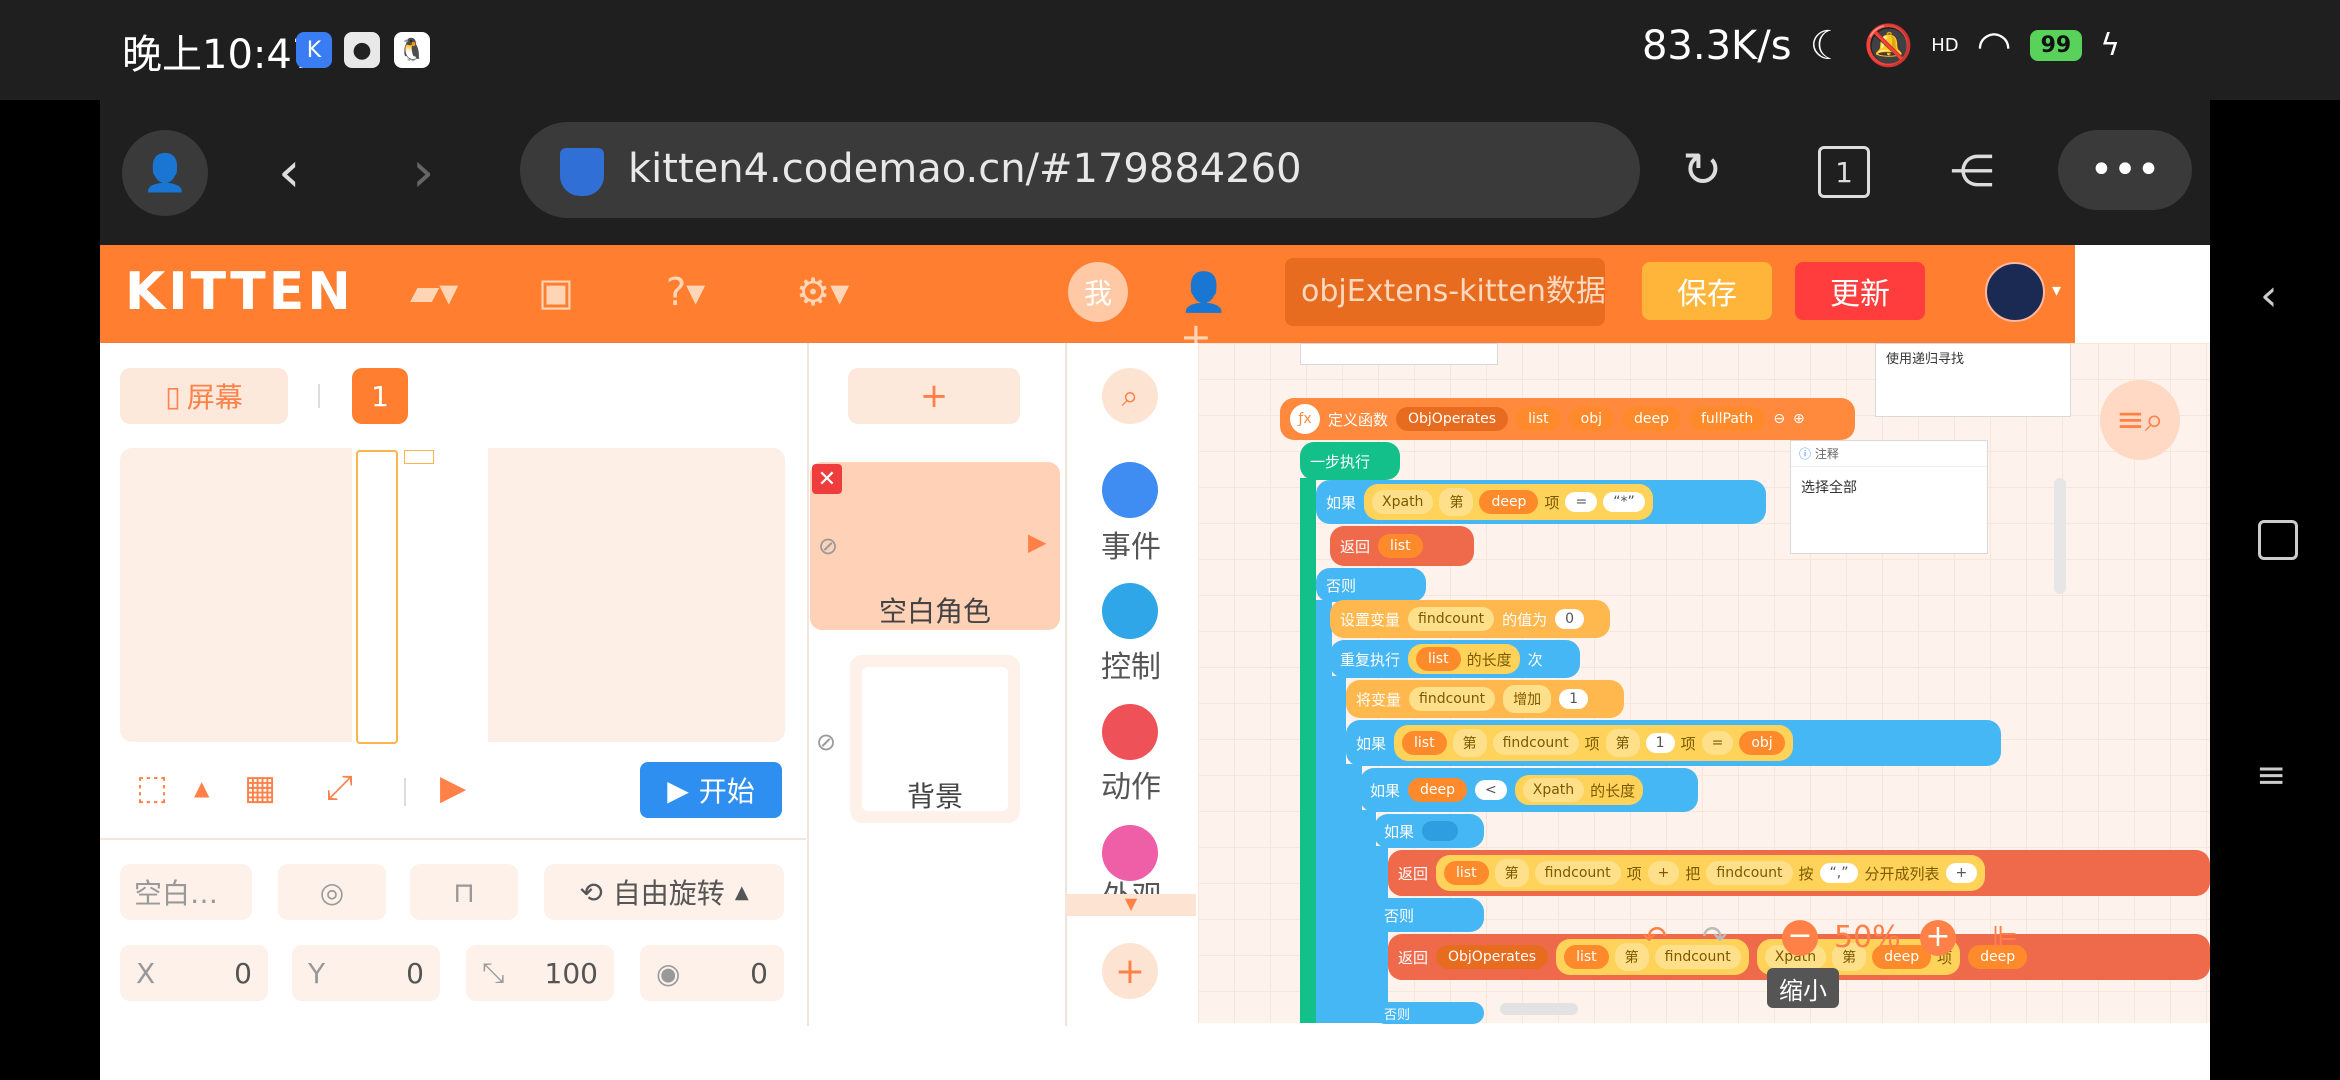 Image resolution: width=2340 pixels, height=1080 pixels. I want to click on vertical-scrollbar, so click(2060, 536).